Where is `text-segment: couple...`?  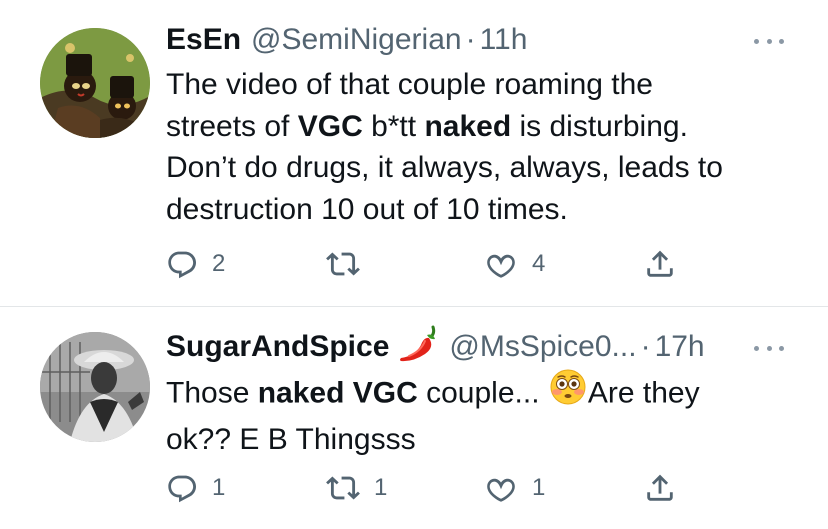
text-segment: couple... is located at coordinates (482, 393).